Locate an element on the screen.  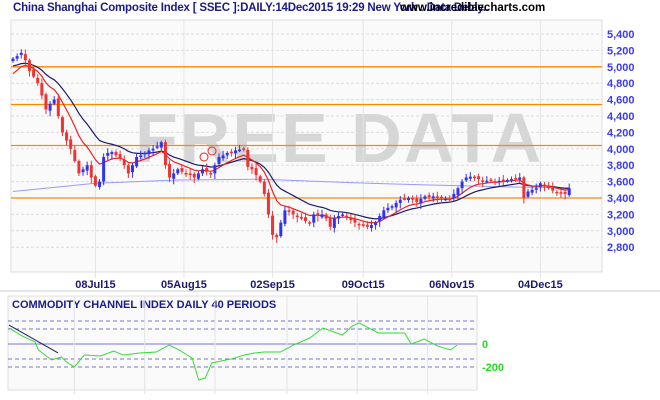
y-tick-label: 3,000 is located at coordinates (621, 232).